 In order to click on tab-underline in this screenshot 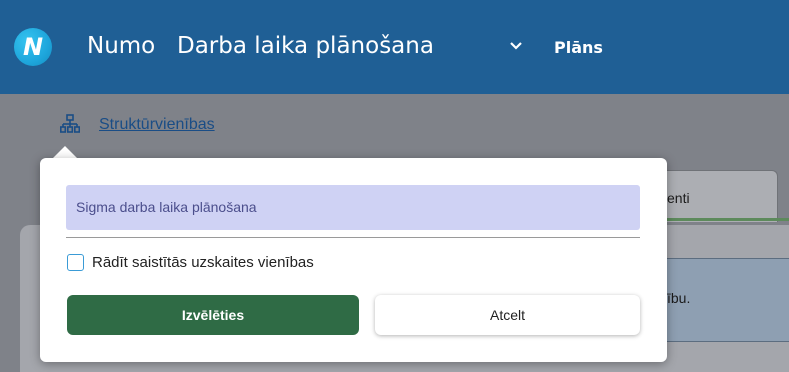, I will do `click(724, 219)`.